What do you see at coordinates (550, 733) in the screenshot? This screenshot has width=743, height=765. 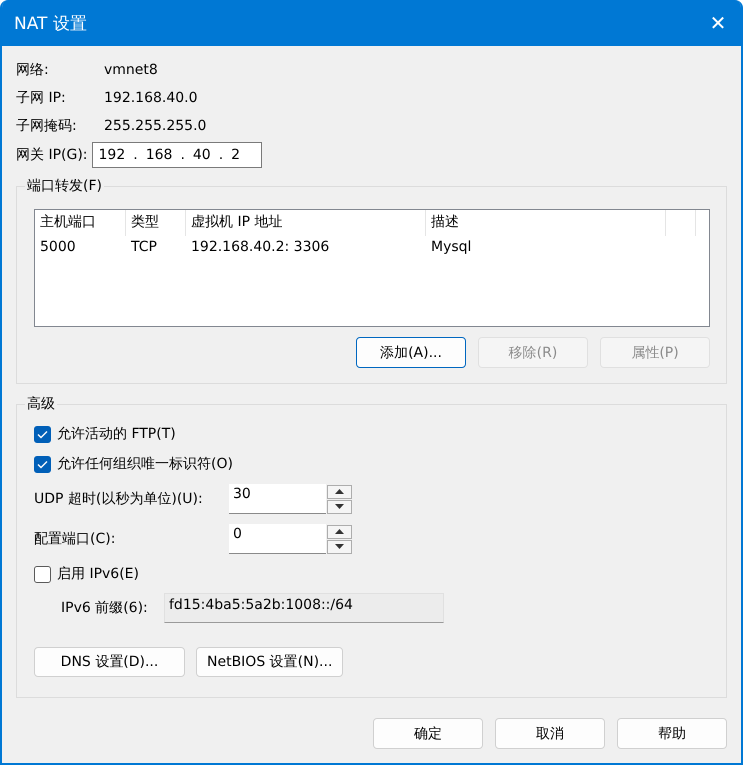 I see `dialog-button: 取消` at bounding box center [550, 733].